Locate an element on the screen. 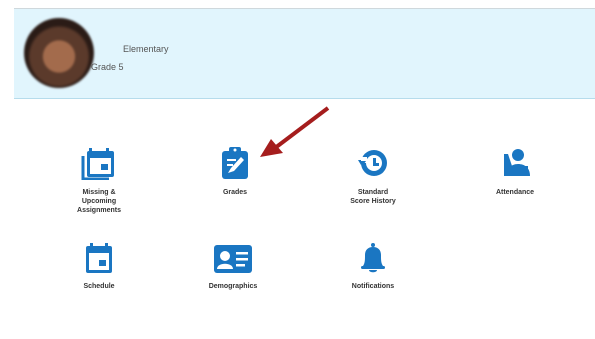 The width and height of the screenshot is (595, 339). schedule-icon is located at coordinates (99, 257).